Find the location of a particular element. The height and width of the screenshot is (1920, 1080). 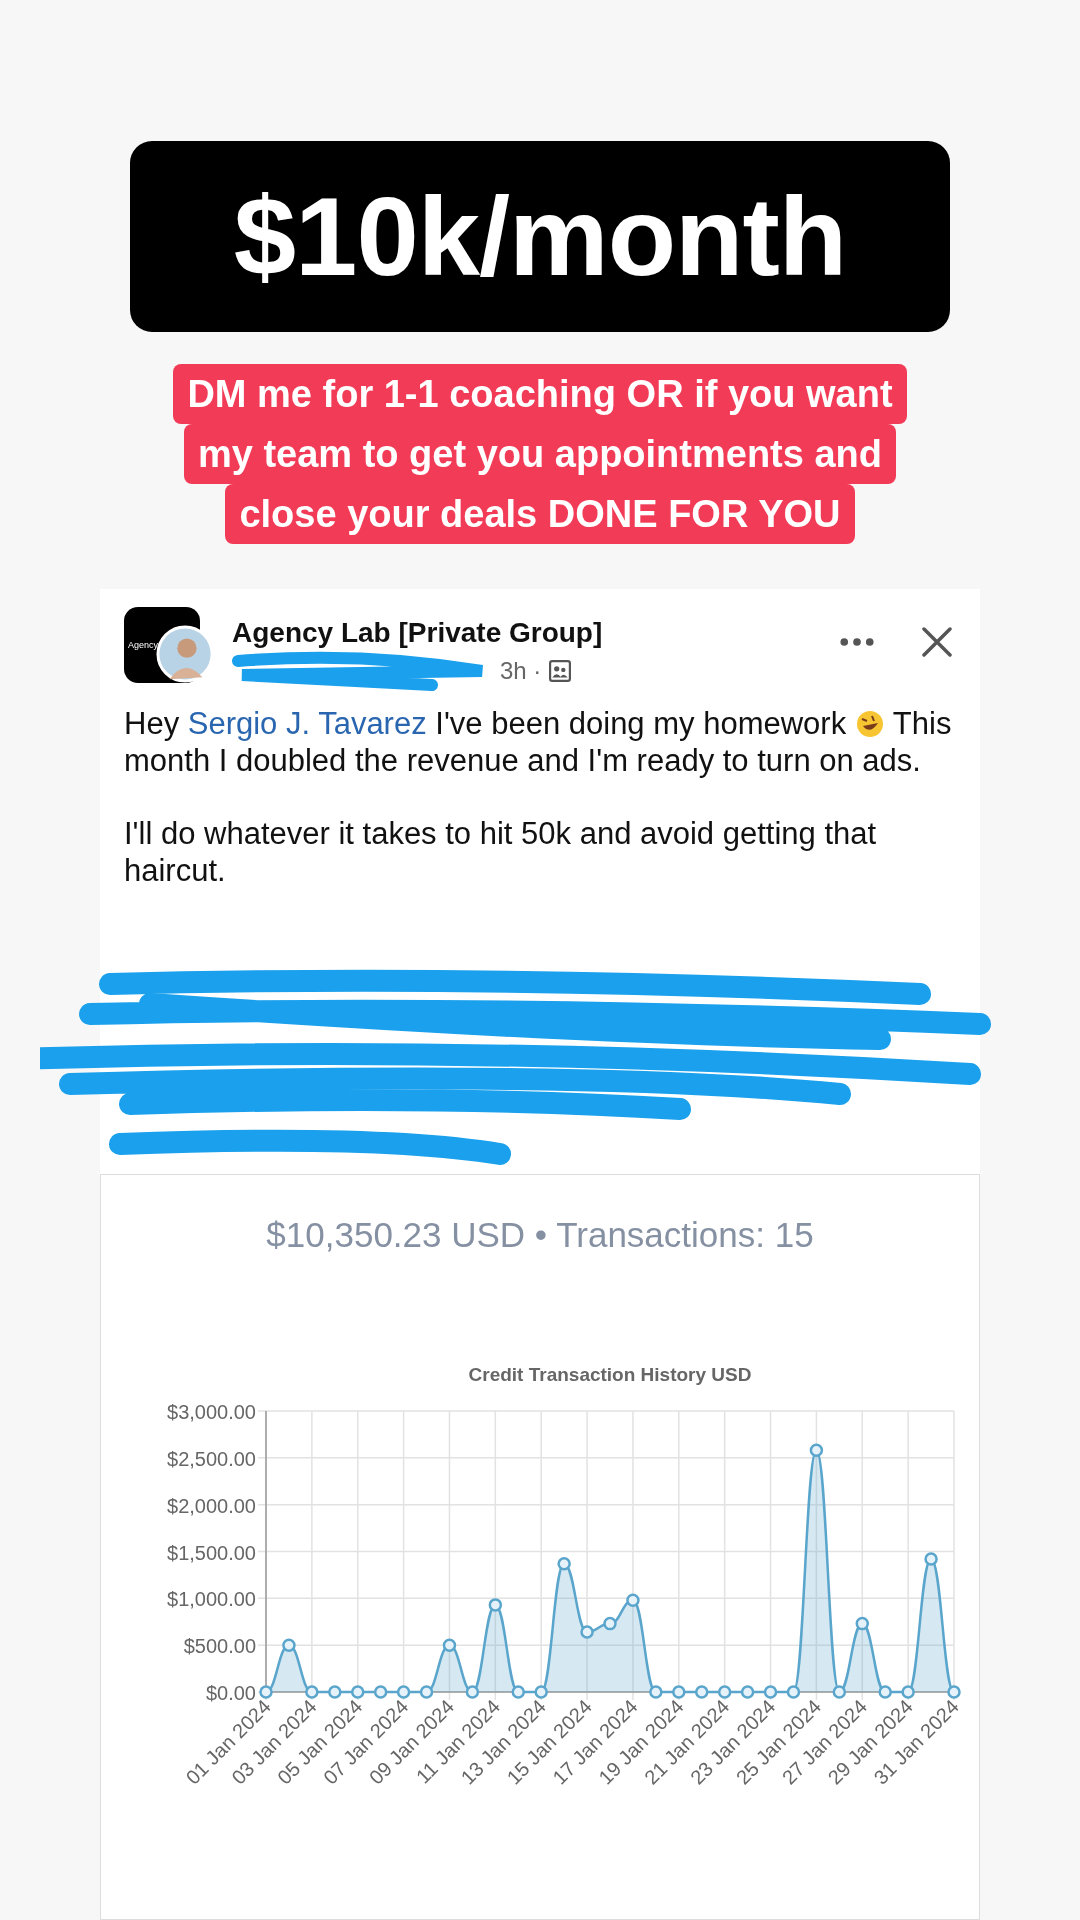

axis-label: $2,500.00 is located at coordinates (211, 1458).